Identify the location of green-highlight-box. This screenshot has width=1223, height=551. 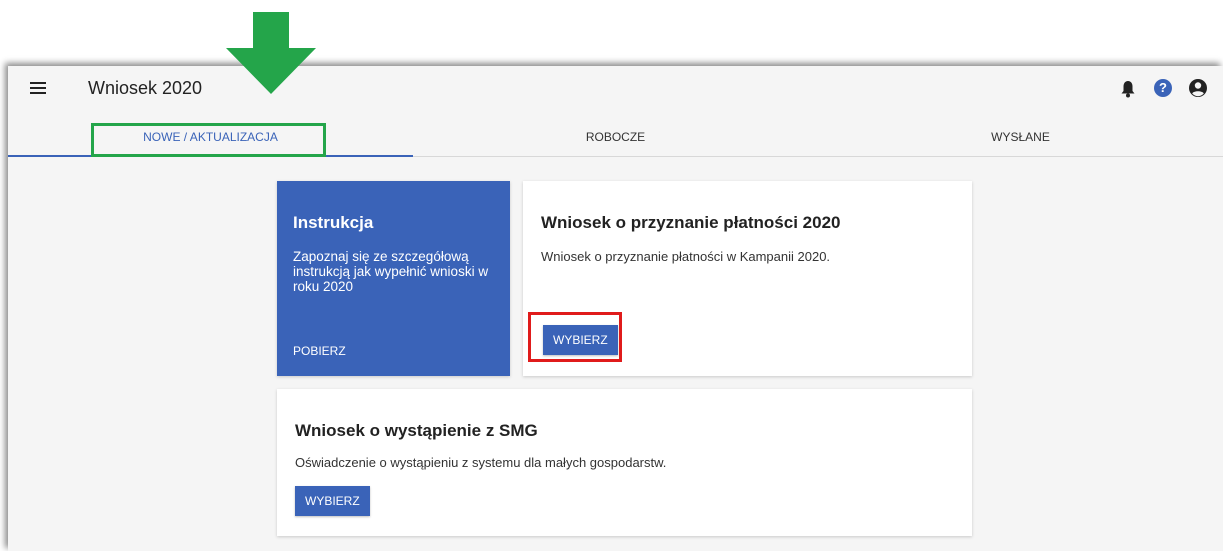
(208, 140).